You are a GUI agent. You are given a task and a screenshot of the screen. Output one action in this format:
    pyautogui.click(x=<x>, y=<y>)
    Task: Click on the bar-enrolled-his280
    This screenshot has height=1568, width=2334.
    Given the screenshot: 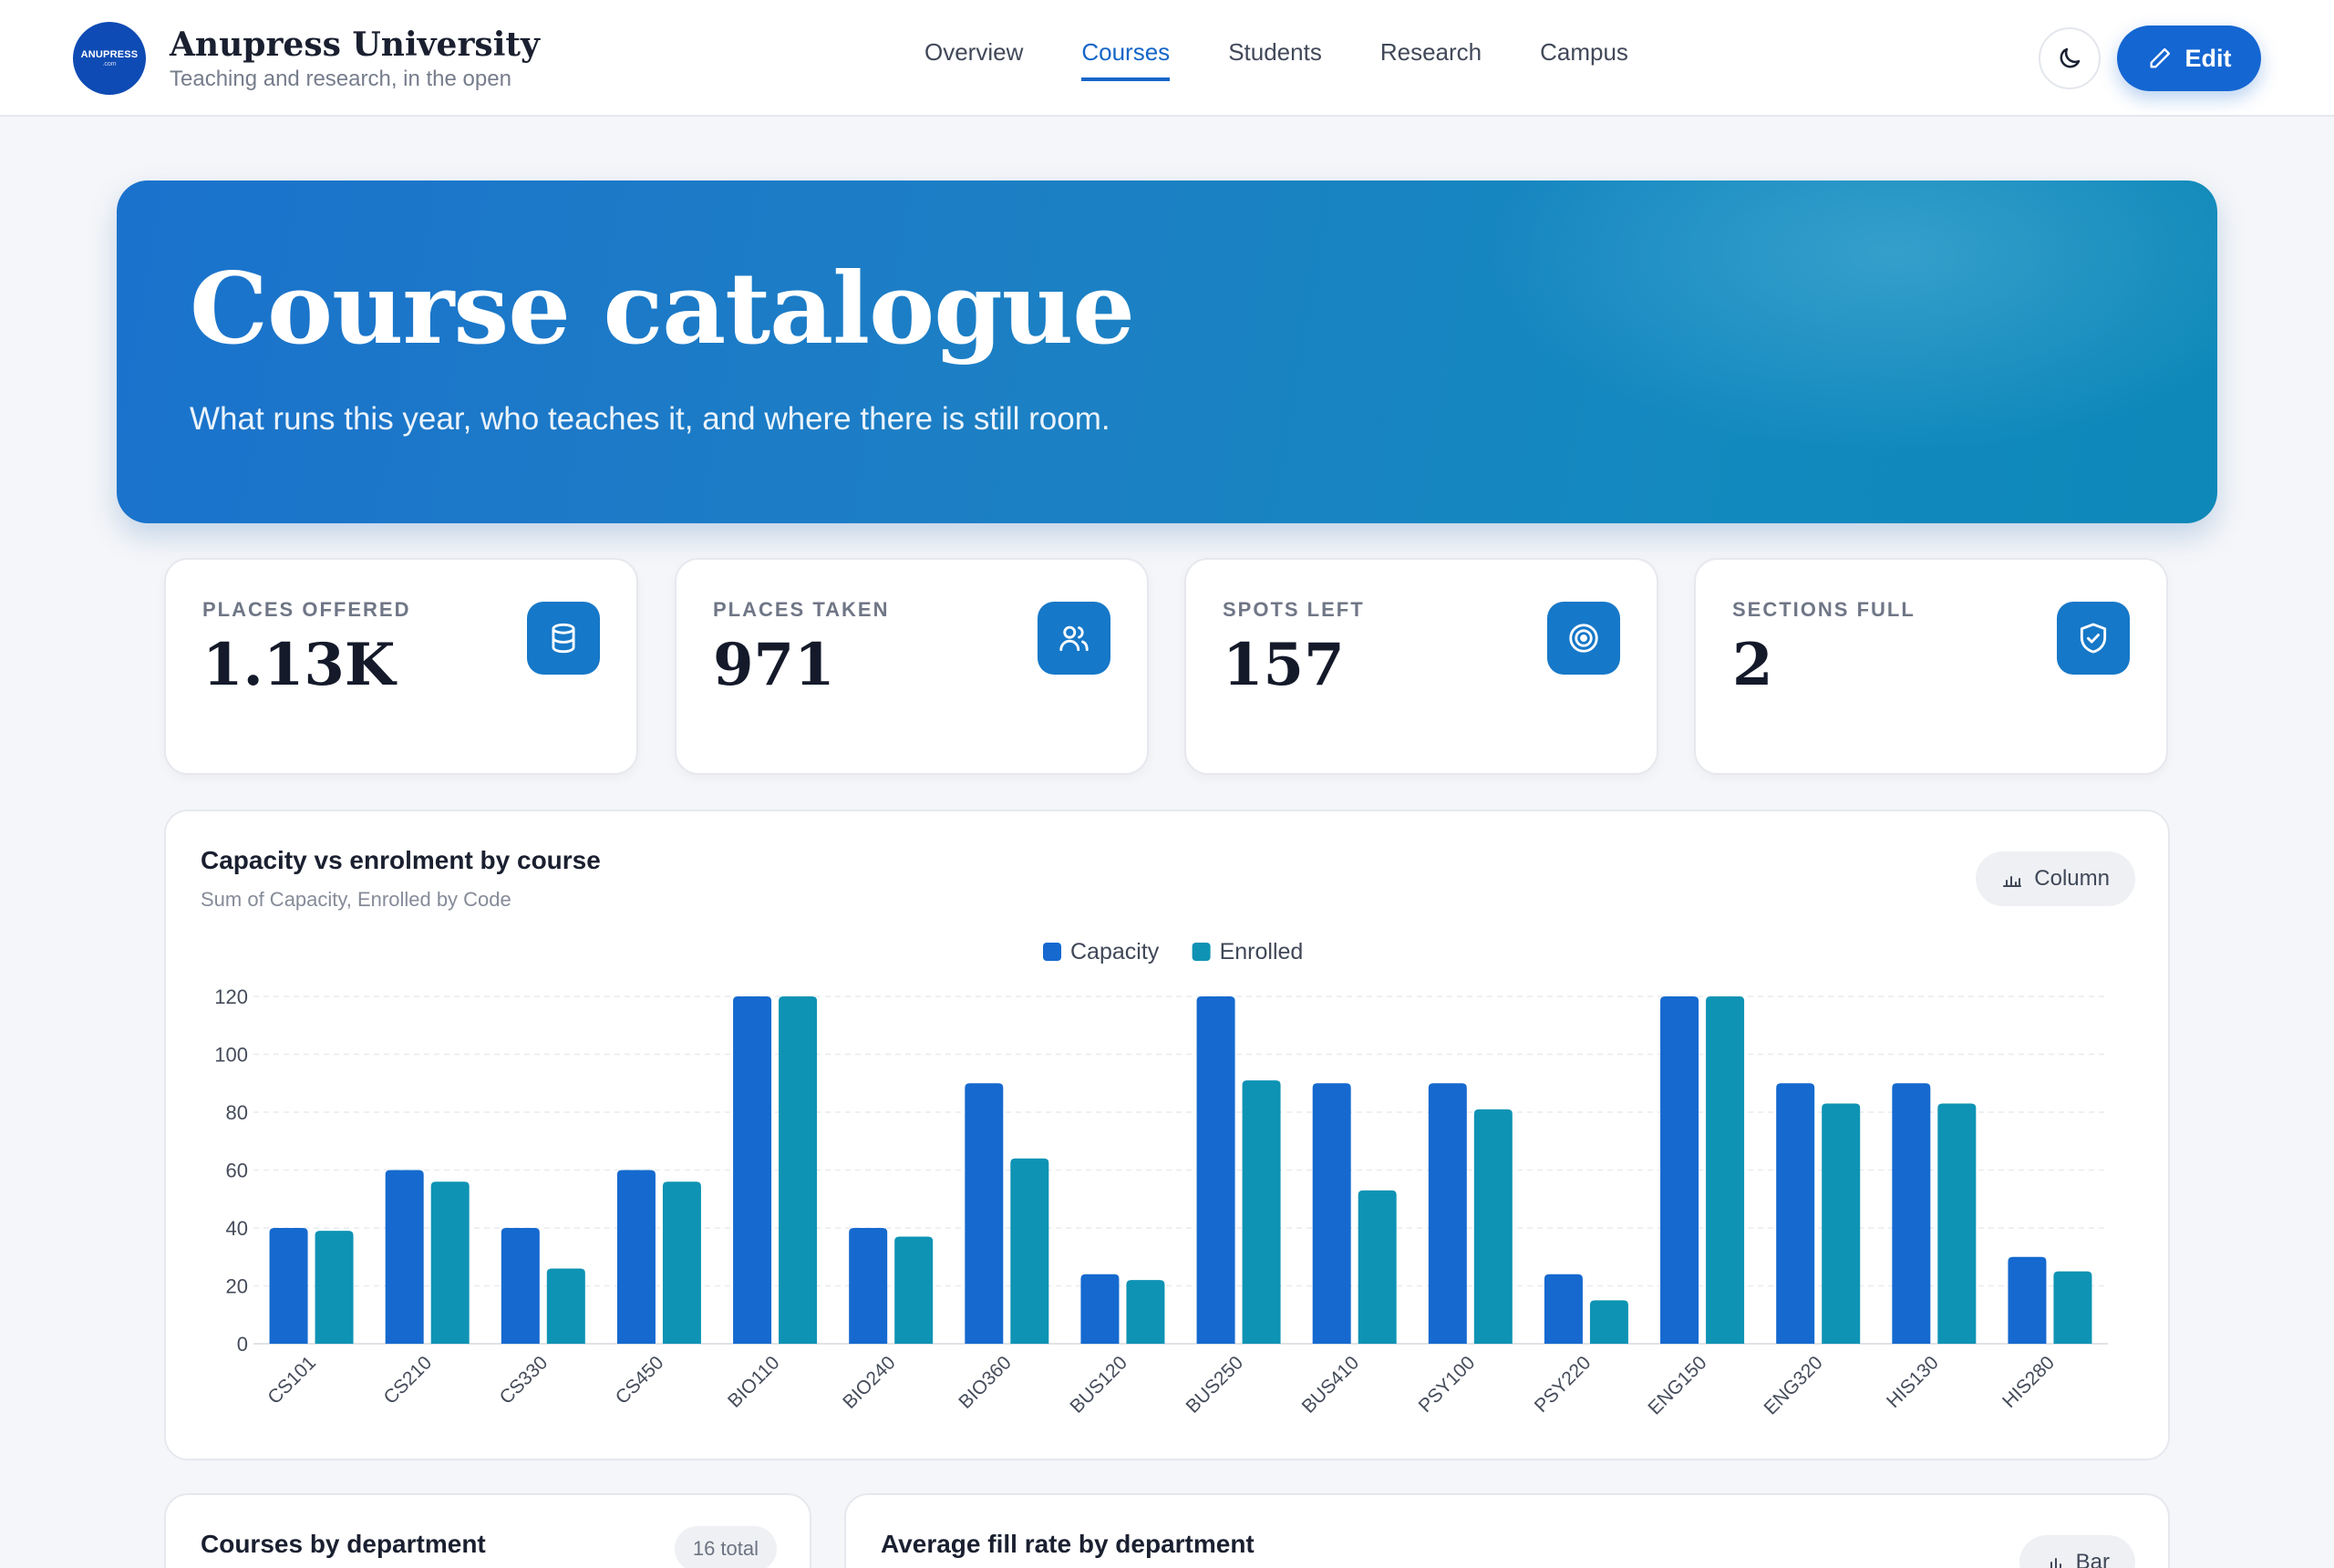 What is the action you would take?
    pyautogui.click(x=2072, y=1307)
    